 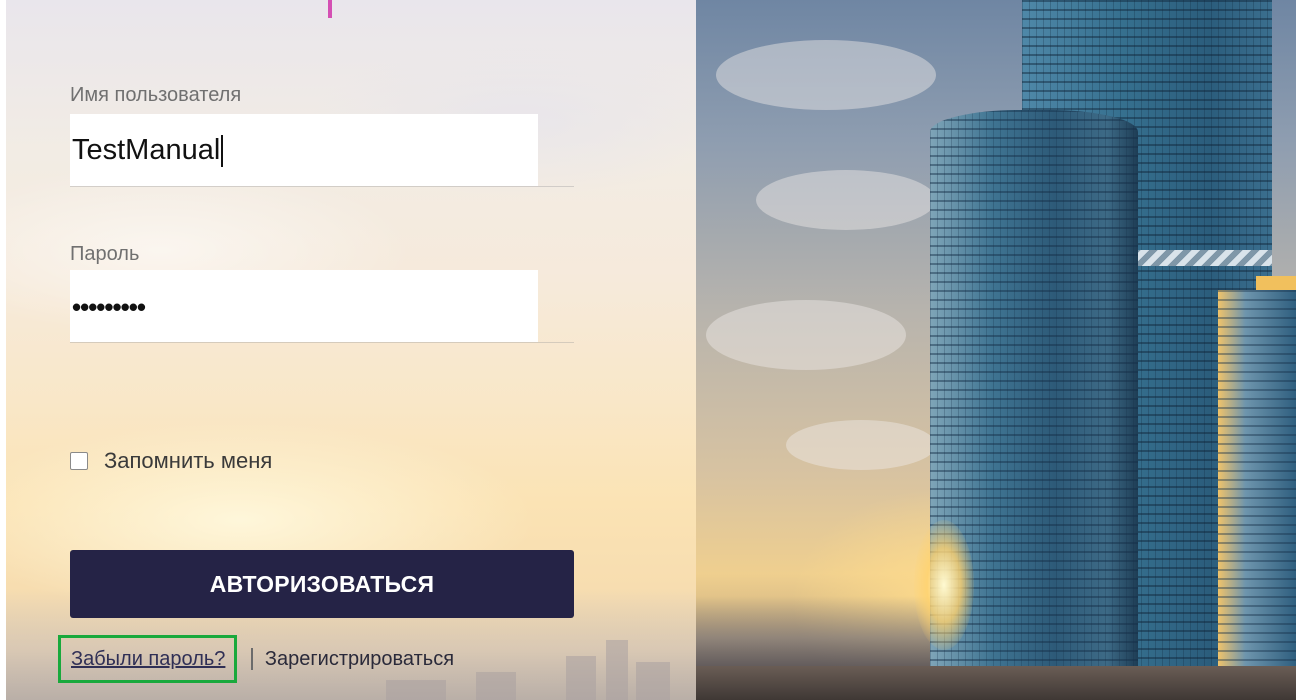 I want to click on remember-me: Запомнить меня, so click(x=171, y=461).